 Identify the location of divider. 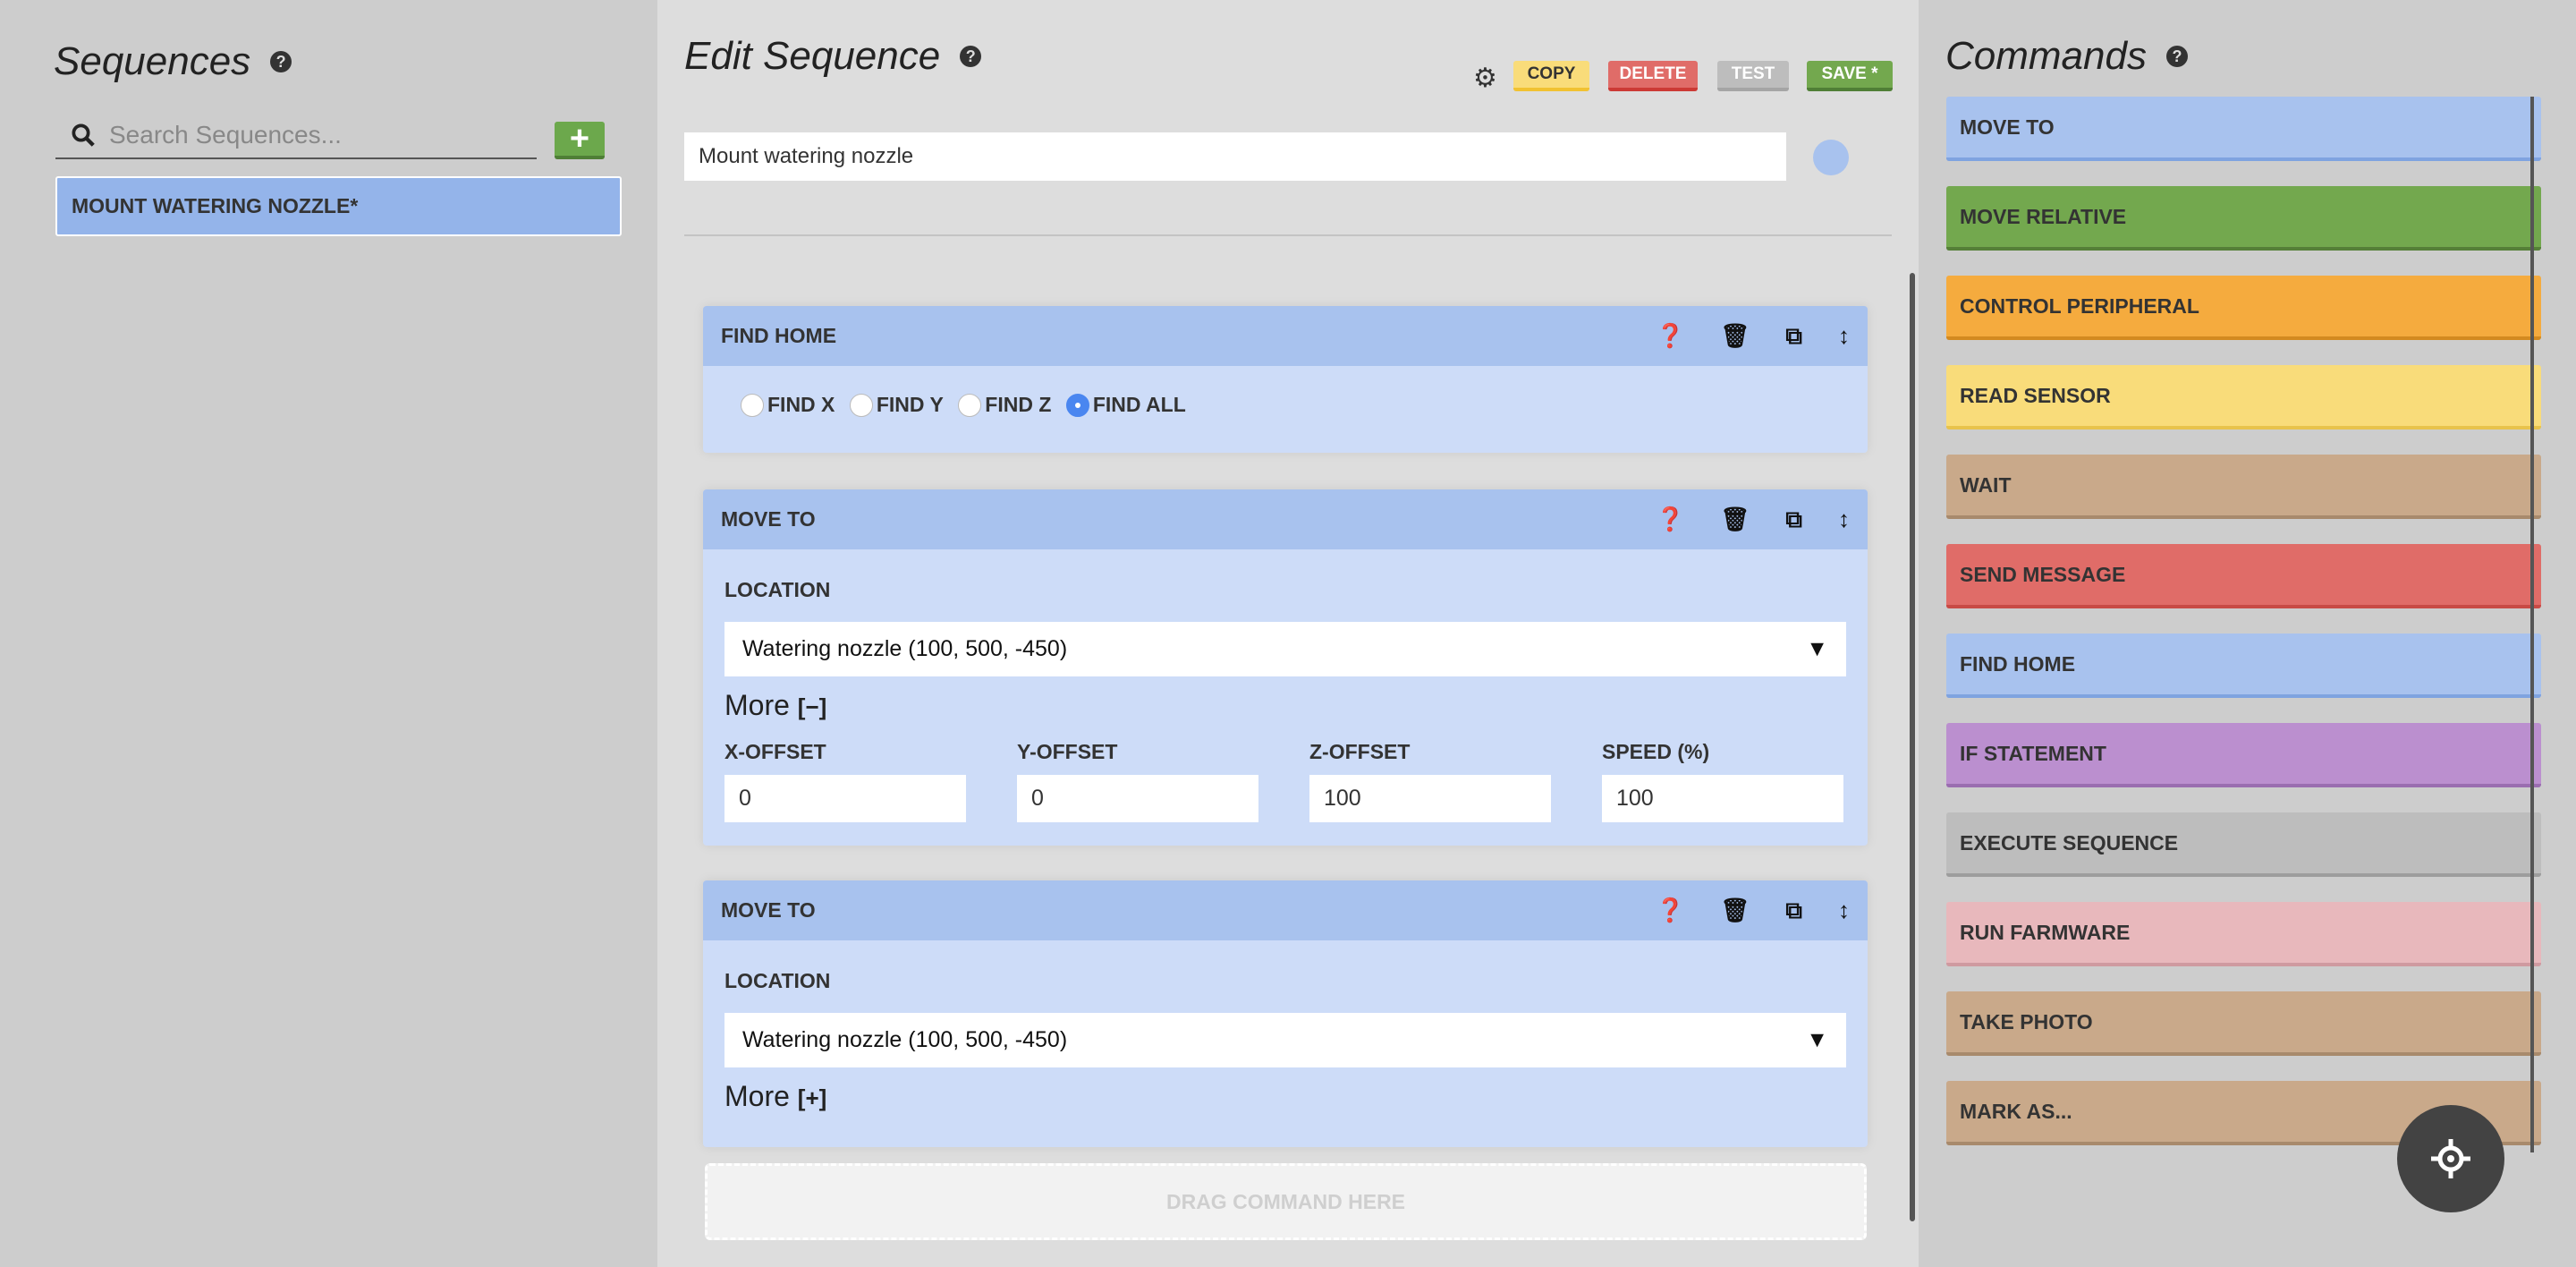
(1288, 235).